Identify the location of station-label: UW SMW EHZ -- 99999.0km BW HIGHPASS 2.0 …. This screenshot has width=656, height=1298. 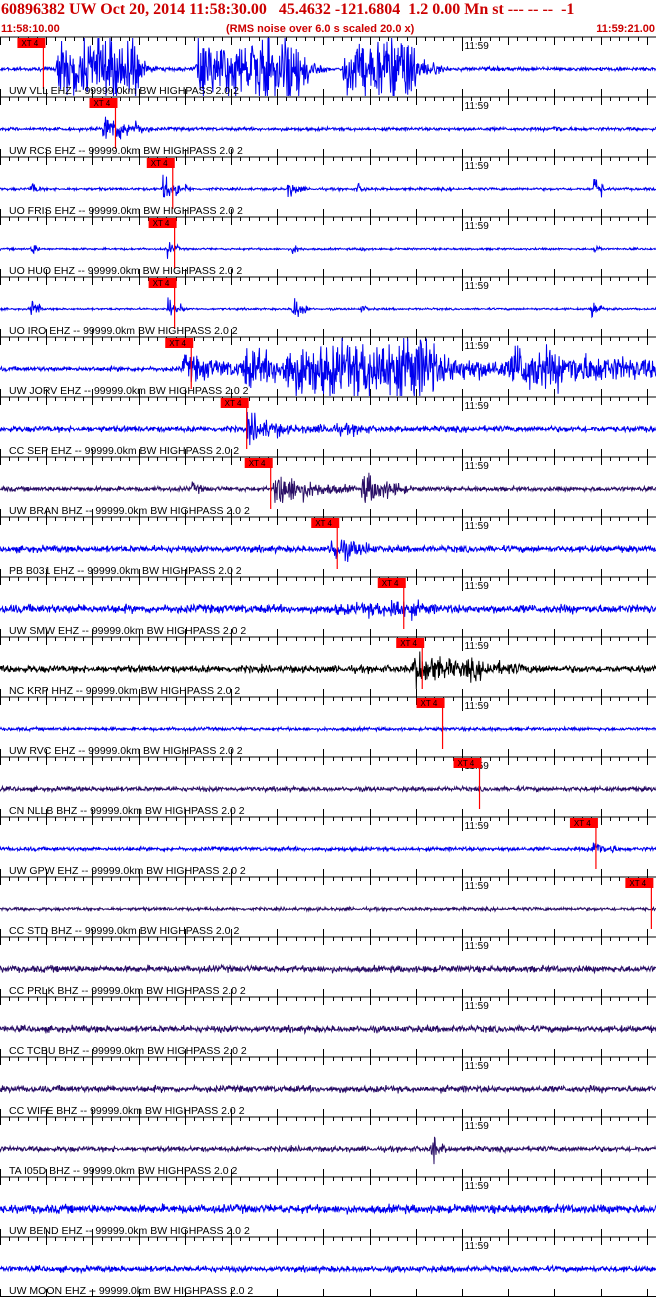
(127, 631).